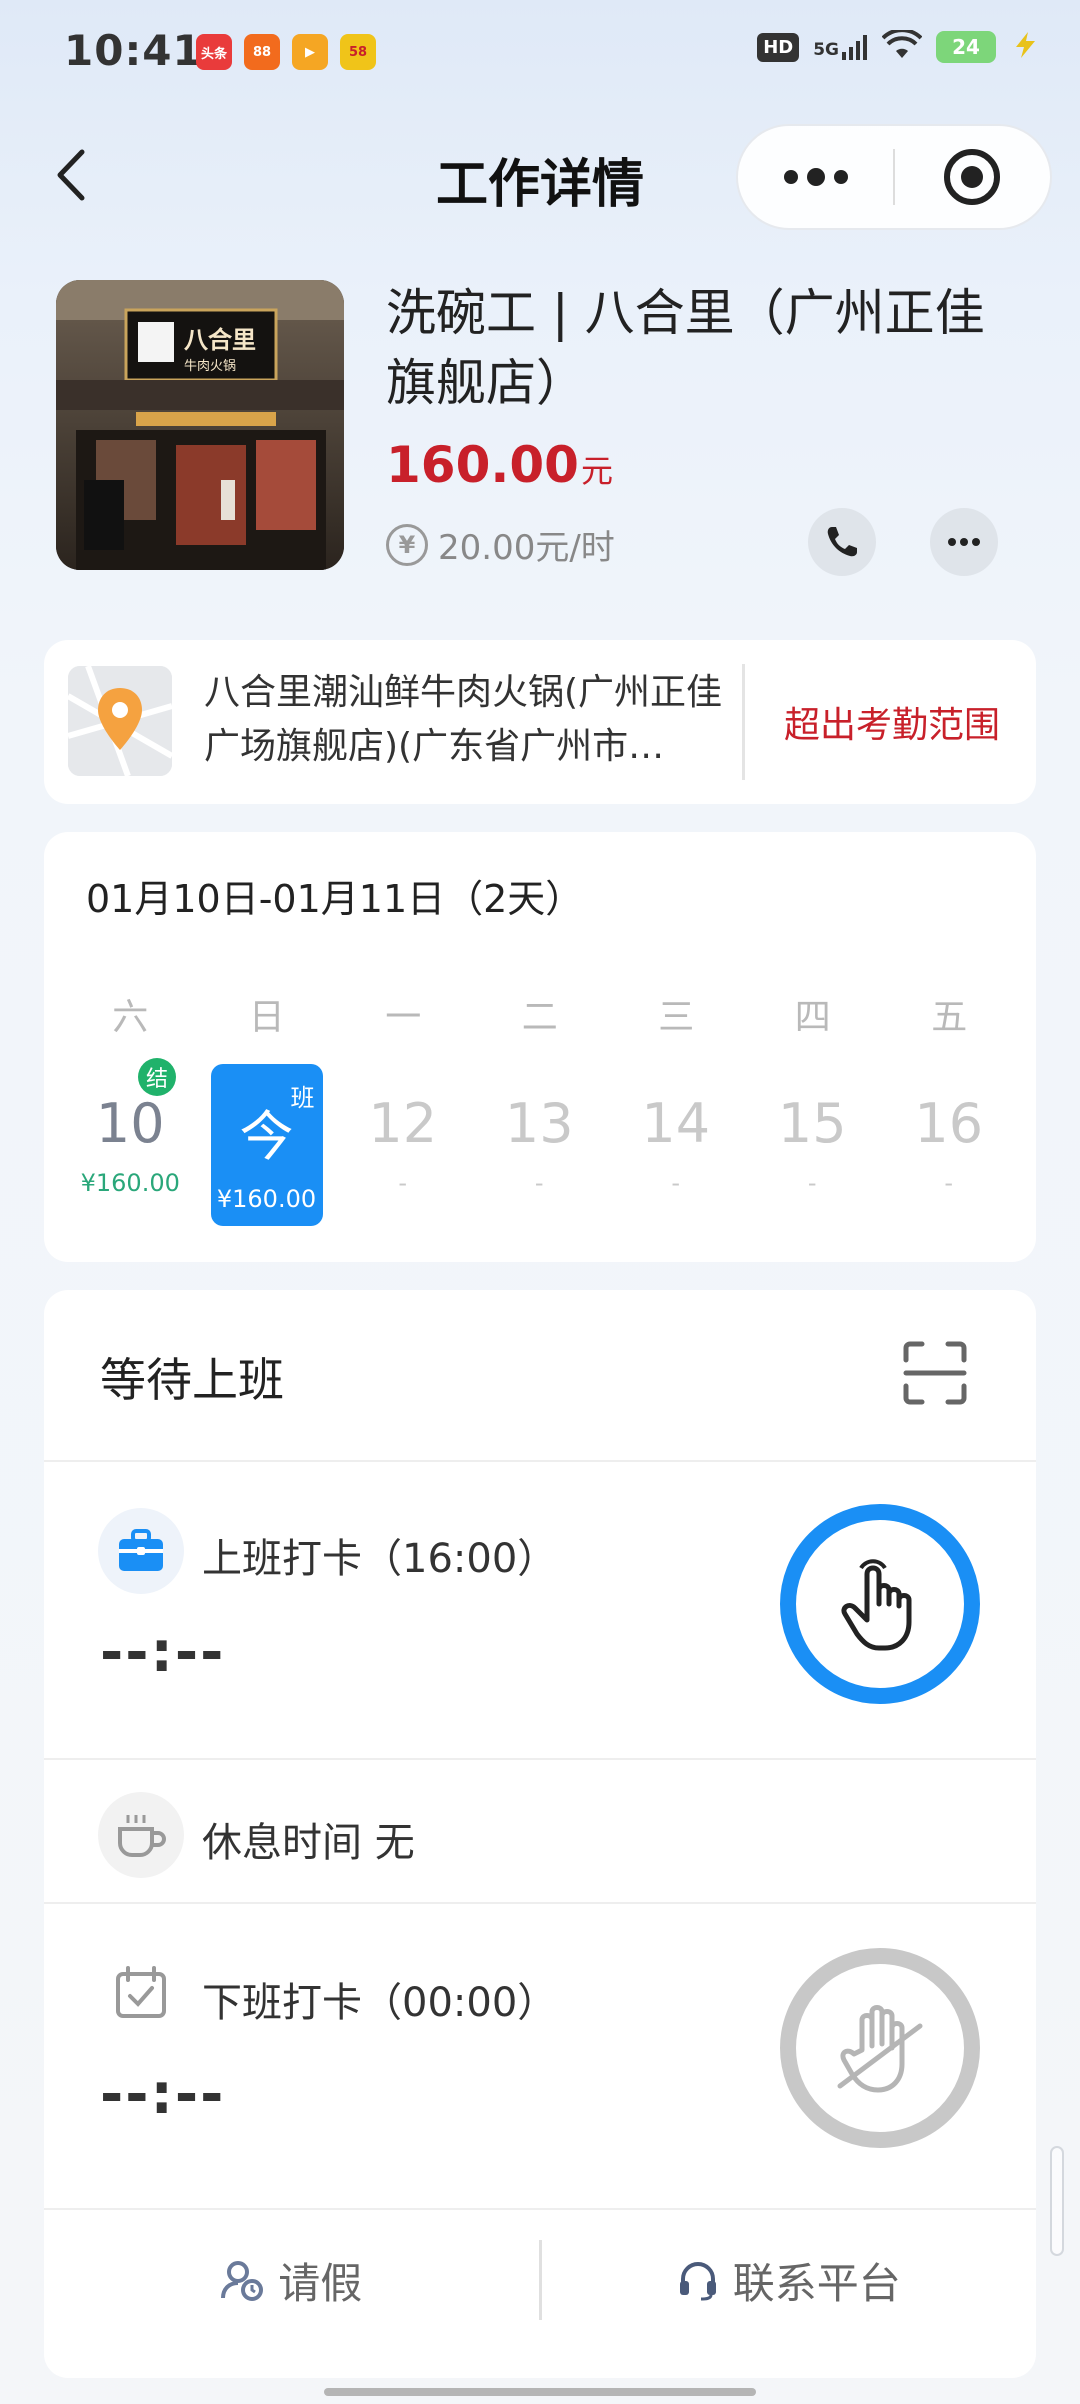 The width and height of the screenshot is (1080, 2404). What do you see at coordinates (539, 1017) in the screenshot?
I see `weekday-label: 二` at bounding box center [539, 1017].